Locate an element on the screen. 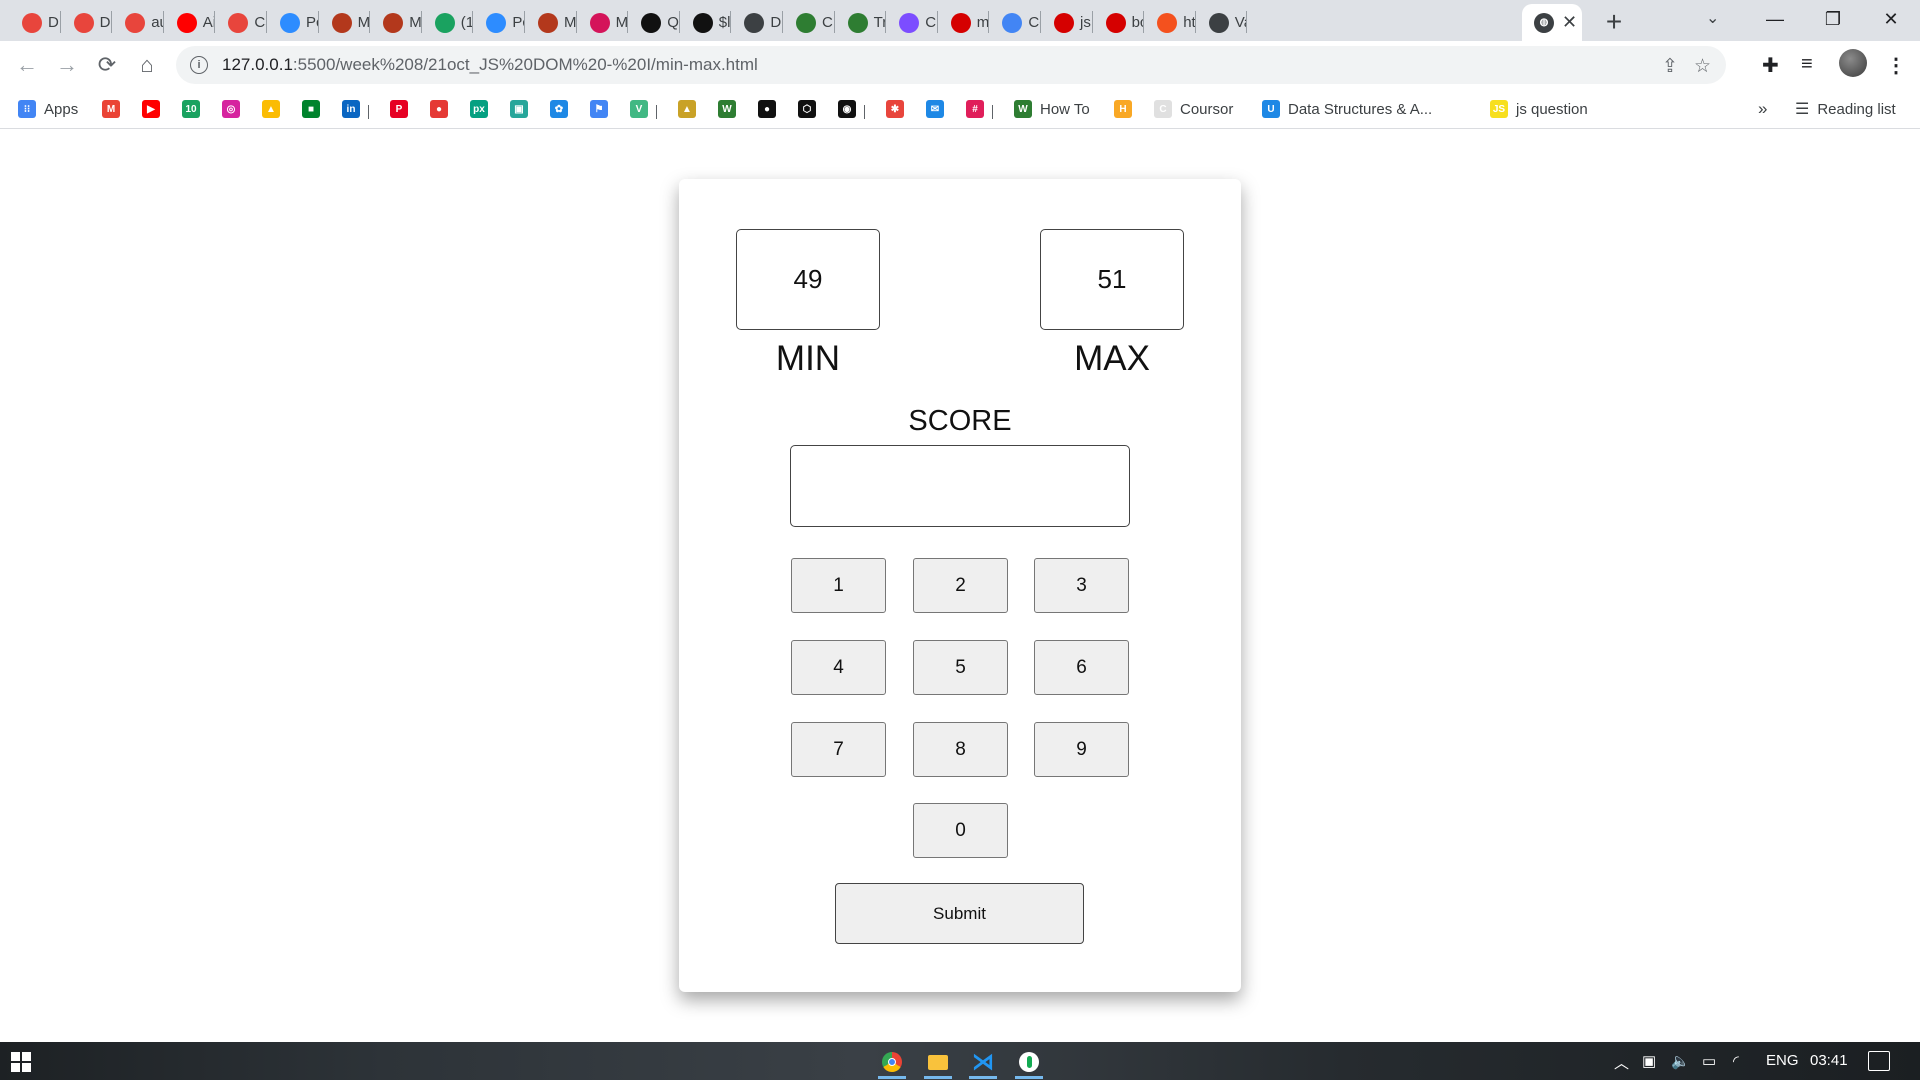 The width and height of the screenshot is (1920, 1080). bookmark-item: M is located at coordinates (111, 109).